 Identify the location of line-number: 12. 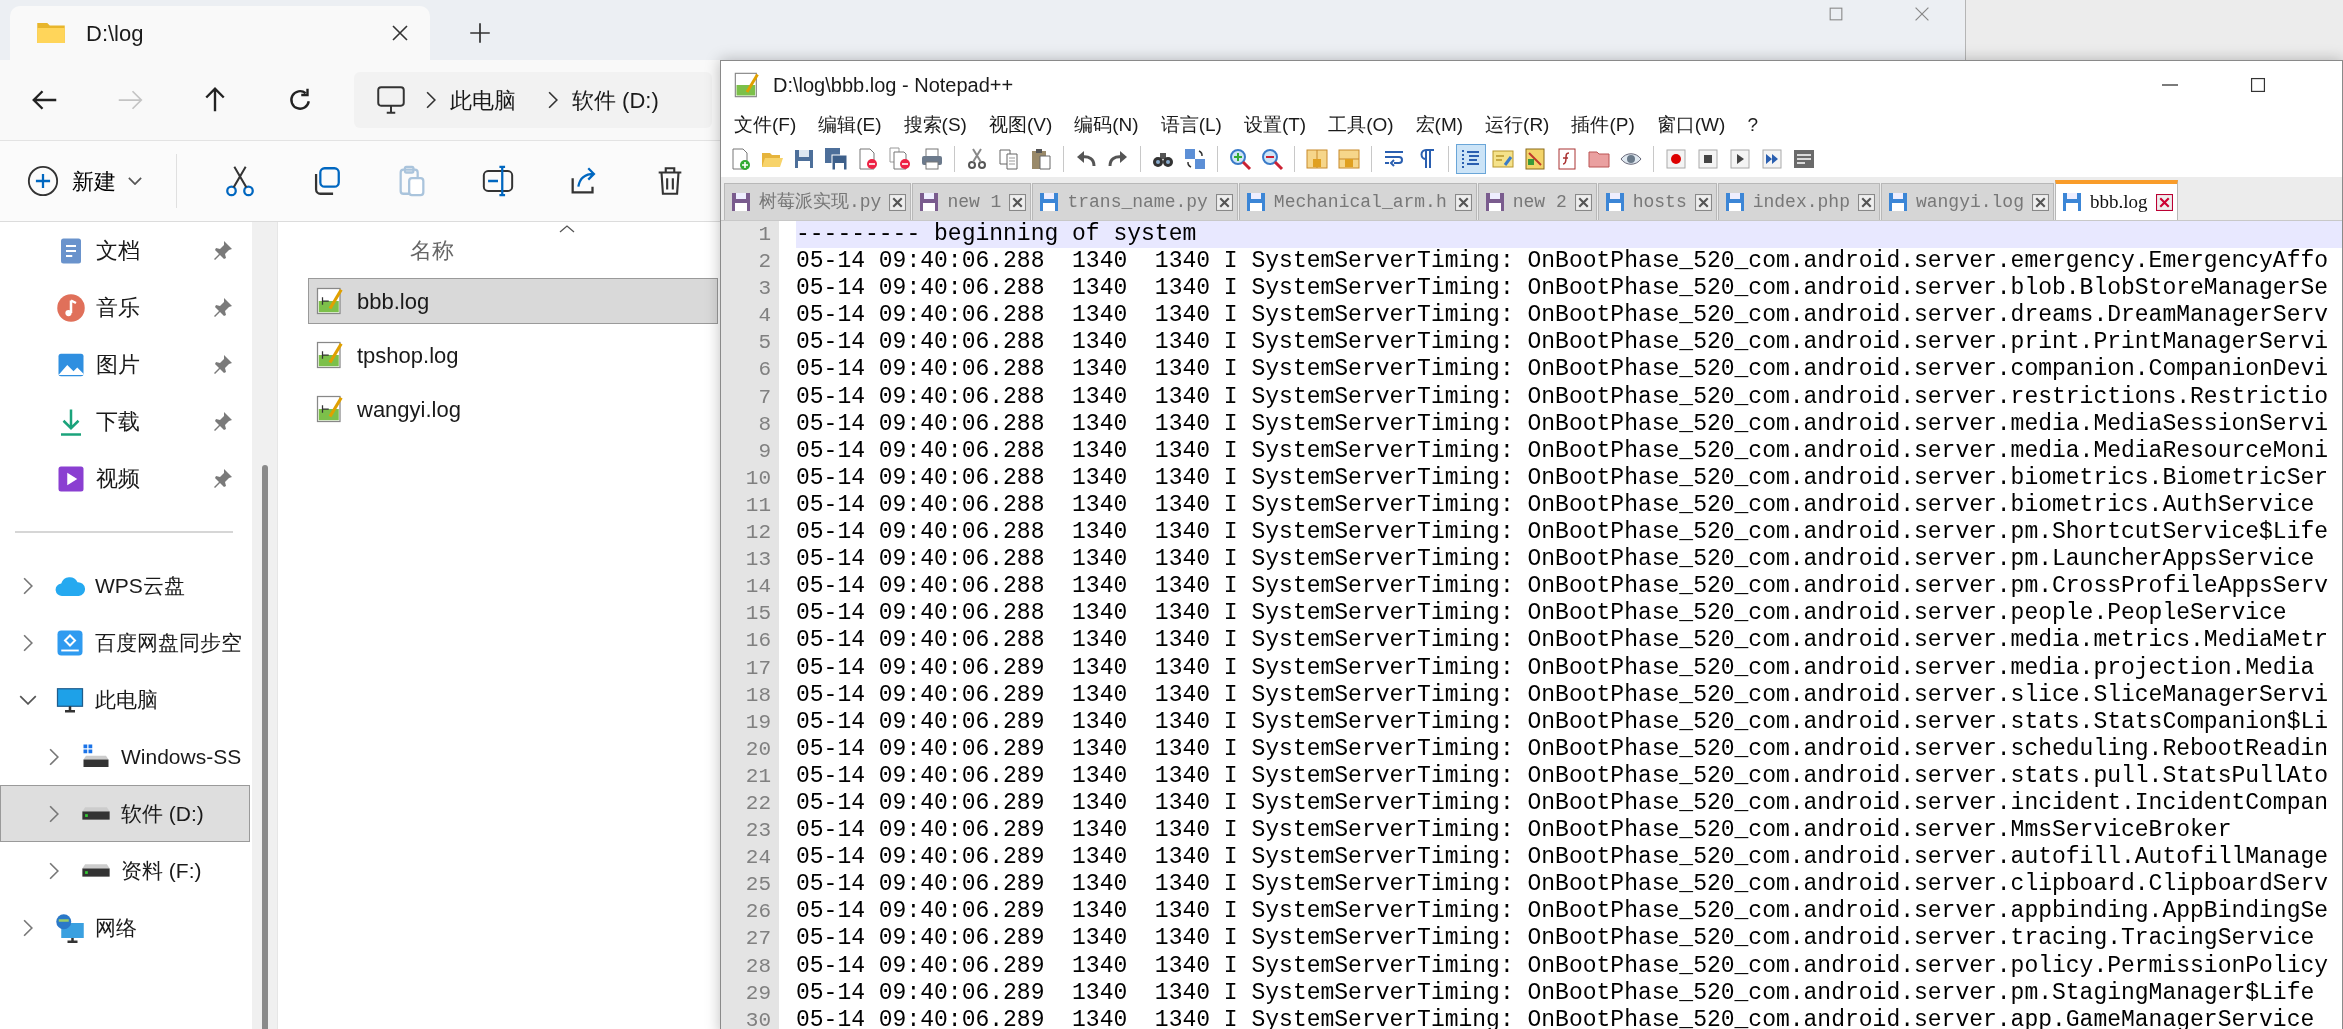
(750, 533).